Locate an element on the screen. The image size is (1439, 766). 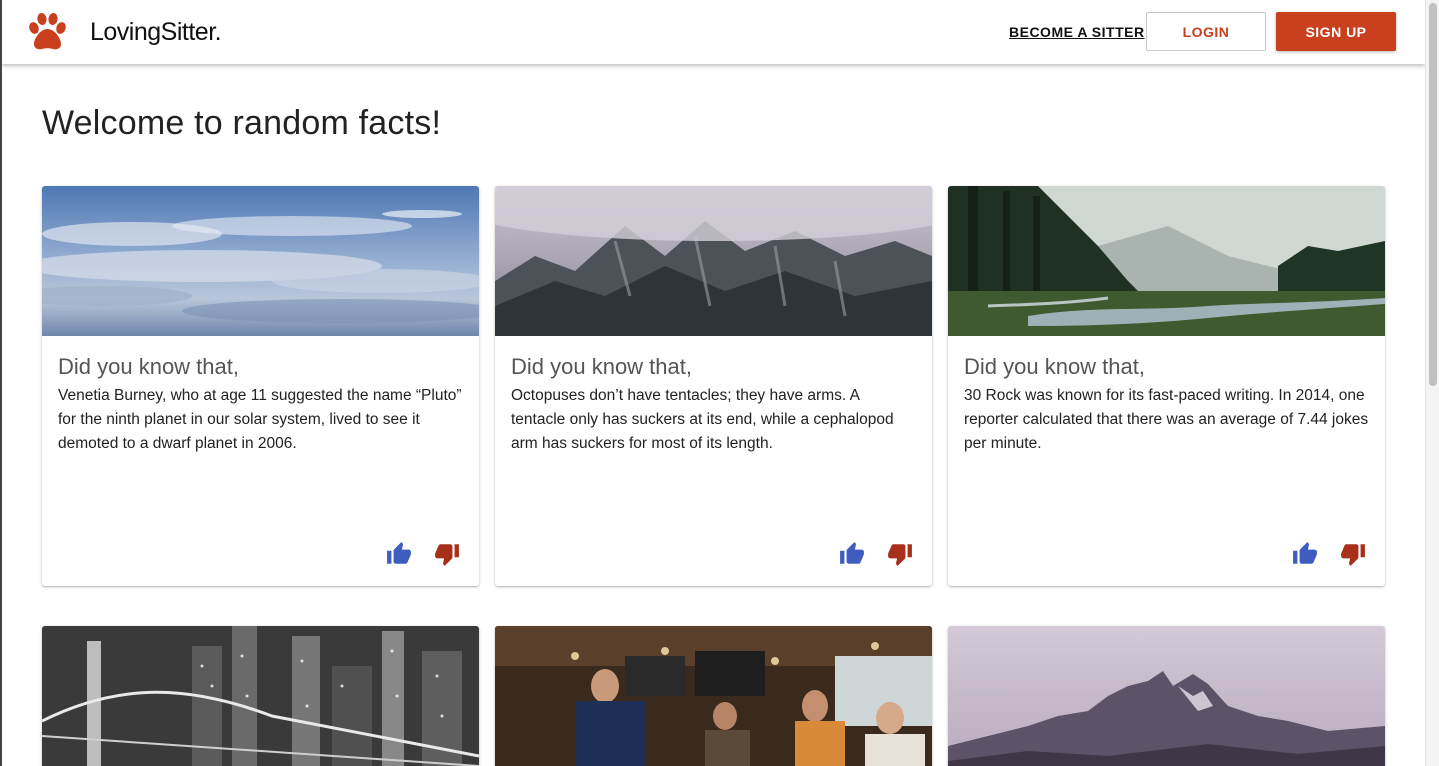
brand-logo: LovingSitter. is located at coordinates (124, 32).